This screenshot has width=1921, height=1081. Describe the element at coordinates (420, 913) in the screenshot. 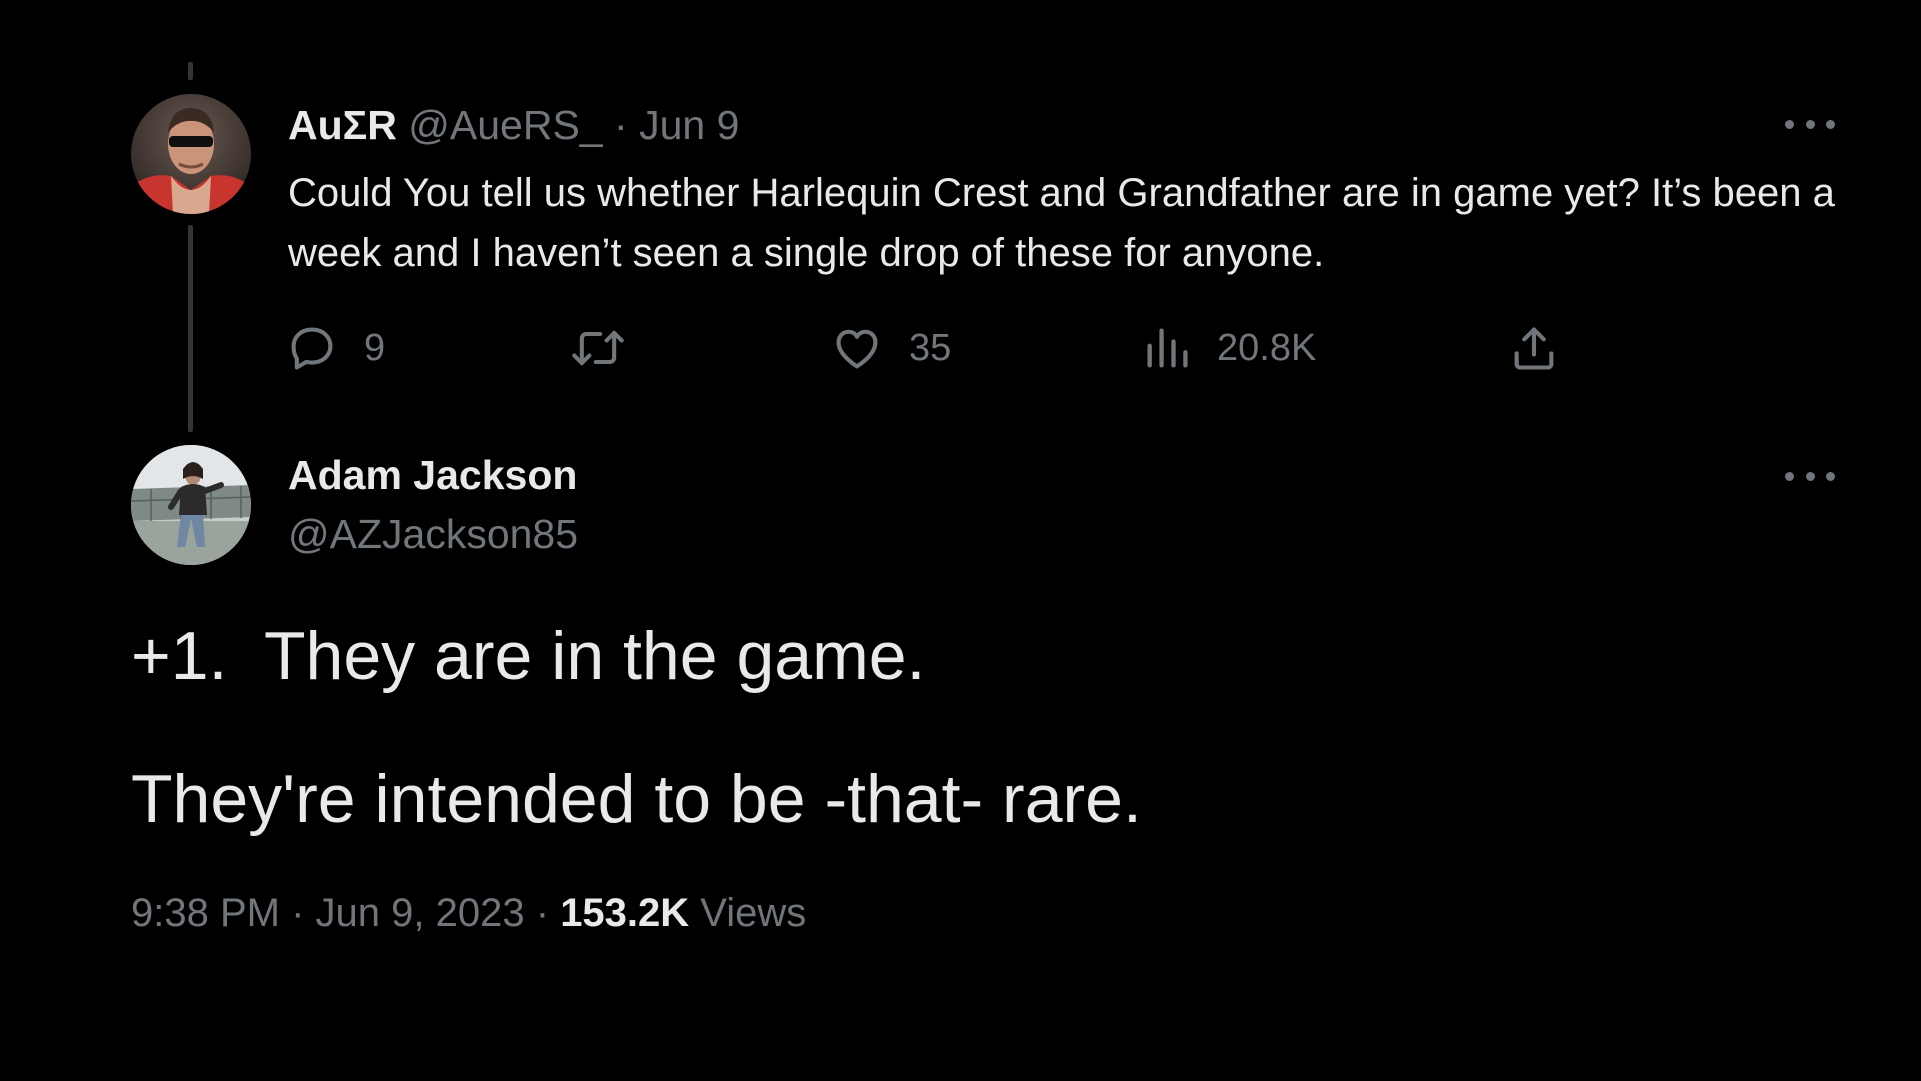

I see `tweet-date: Jun 9, 2023` at that location.